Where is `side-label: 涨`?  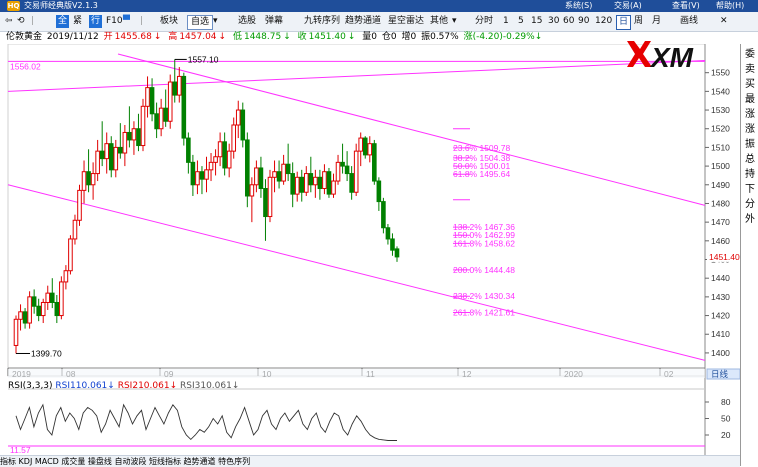 side-label: 涨 is located at coordinates (750, 129).